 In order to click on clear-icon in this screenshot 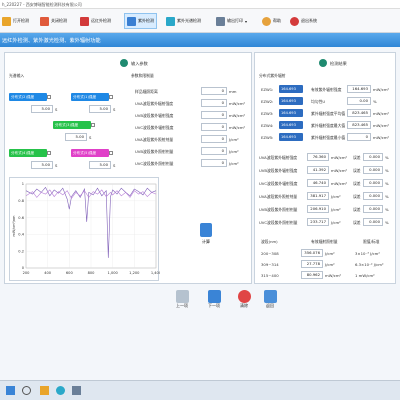, I will do `click(244, 296)`.